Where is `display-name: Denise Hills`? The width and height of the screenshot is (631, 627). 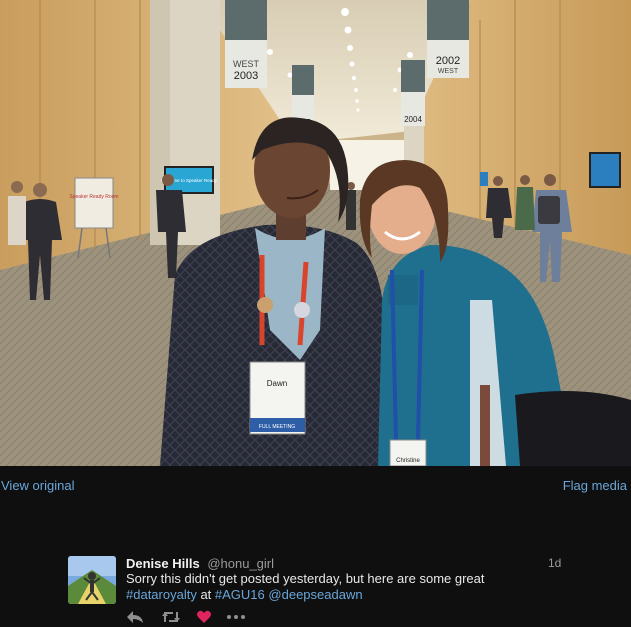 display-name: Denise Hills is located at coordinates (163, 563).